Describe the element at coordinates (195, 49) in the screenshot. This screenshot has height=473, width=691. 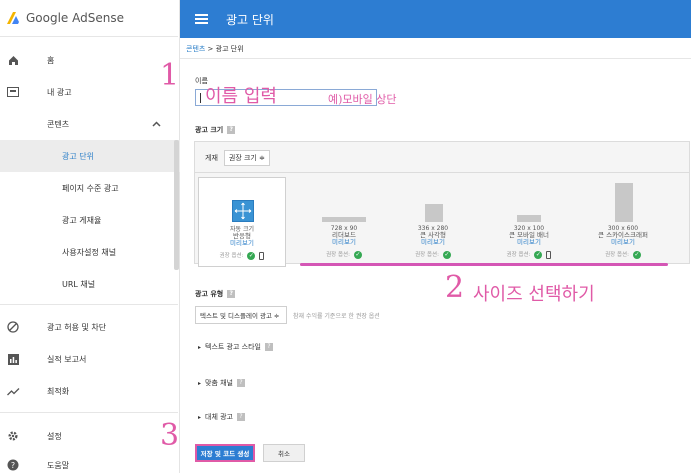
I see `breadcrumb-link-content: 콘텐츠` at that location.